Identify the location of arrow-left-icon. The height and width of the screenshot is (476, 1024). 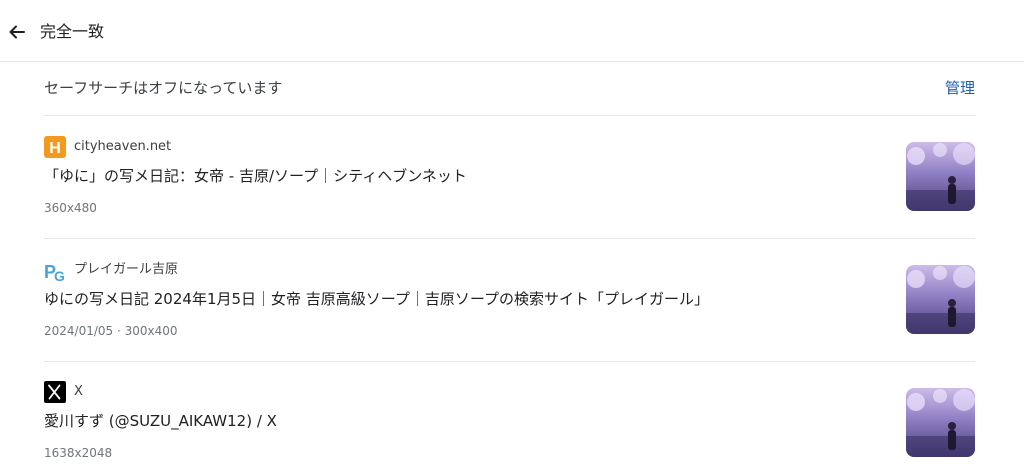
(17, 32).